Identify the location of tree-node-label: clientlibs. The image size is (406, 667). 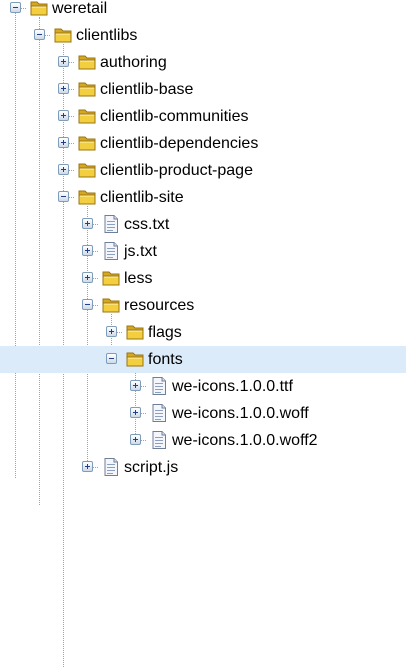
(106, 35).